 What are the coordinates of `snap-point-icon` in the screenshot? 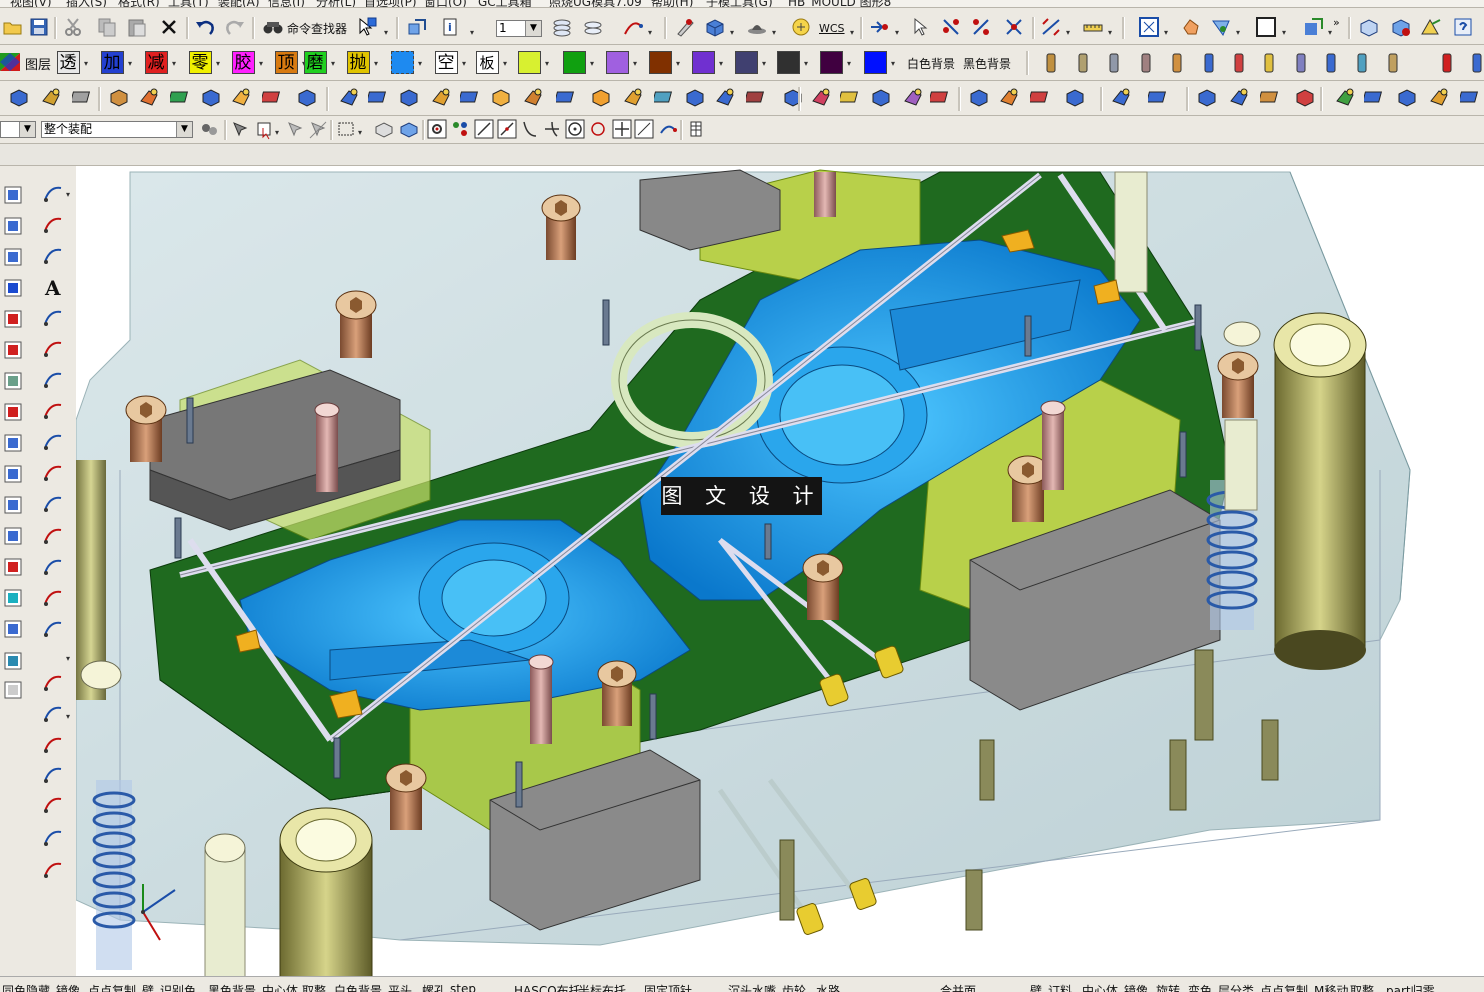 It's located at (633, 27).